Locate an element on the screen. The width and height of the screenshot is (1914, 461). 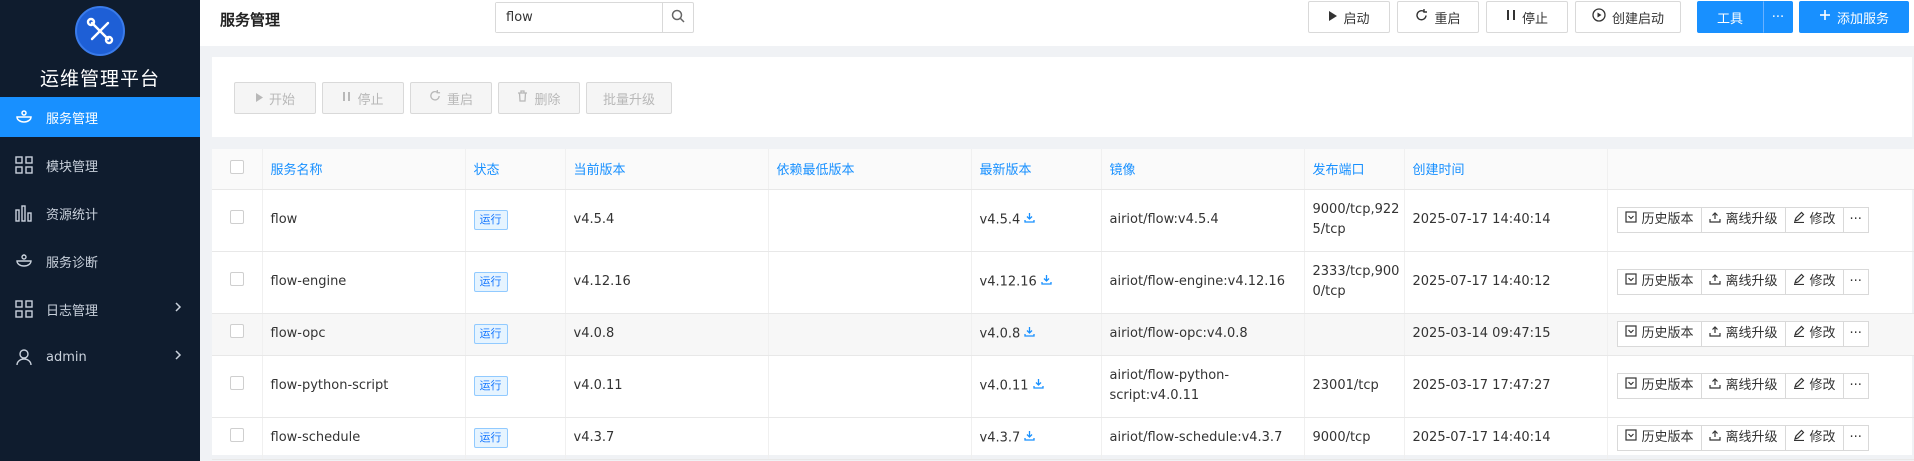
column-header-port: 发布端口 is located at coordinates (1354, 169).